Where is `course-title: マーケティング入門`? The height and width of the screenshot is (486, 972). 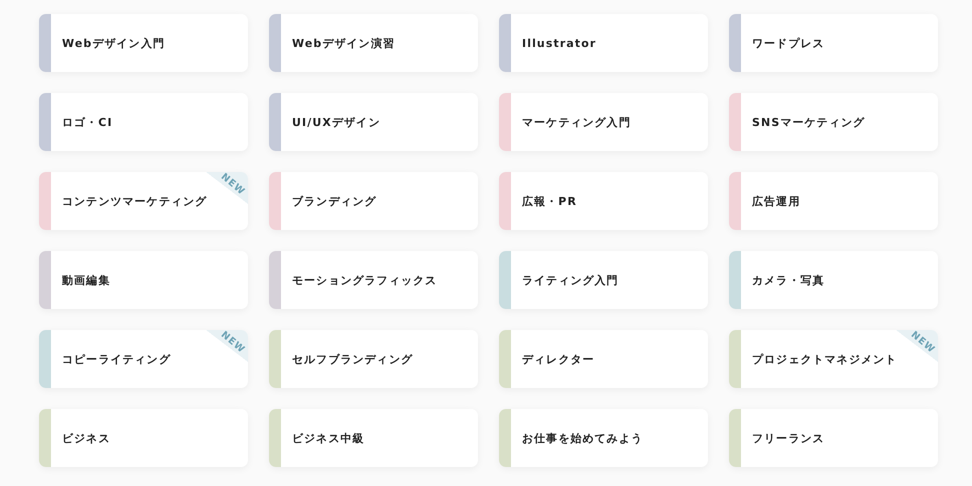 course-title: マーケティング入門 is located at coordinates (576, 122).